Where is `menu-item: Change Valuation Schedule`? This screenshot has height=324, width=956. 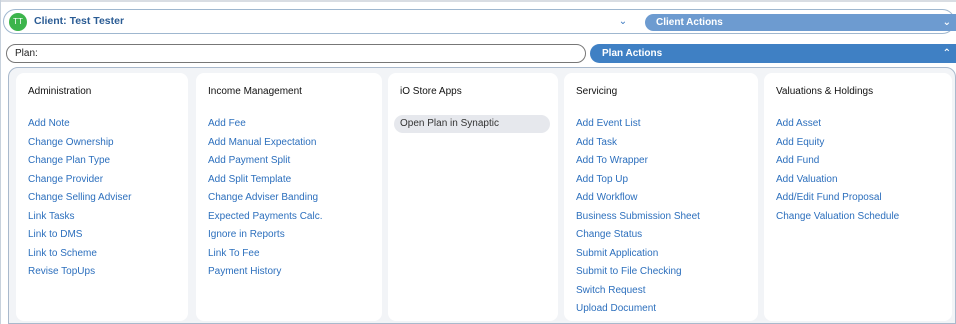
menu-item: Change Valuation Schedule is located at coordinates (864, 220).